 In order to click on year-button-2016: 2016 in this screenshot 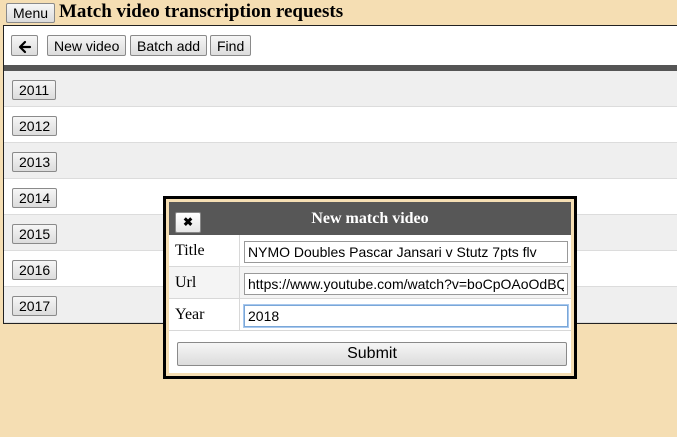, I will do `click(35, 270)`.